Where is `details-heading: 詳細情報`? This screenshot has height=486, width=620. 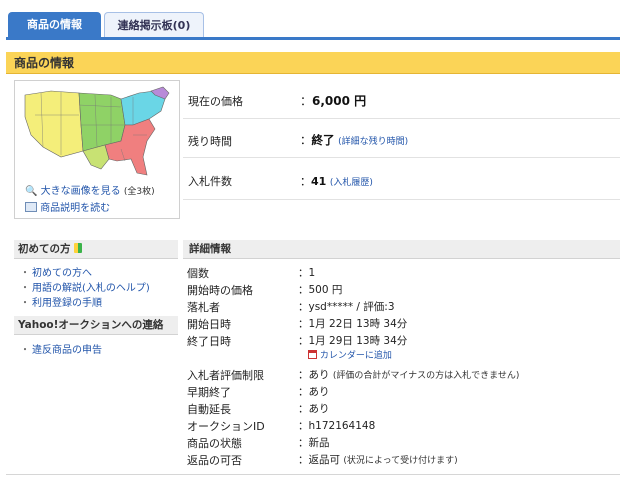
details-heading: 詳細情報 is located at coordinates (401, 249).